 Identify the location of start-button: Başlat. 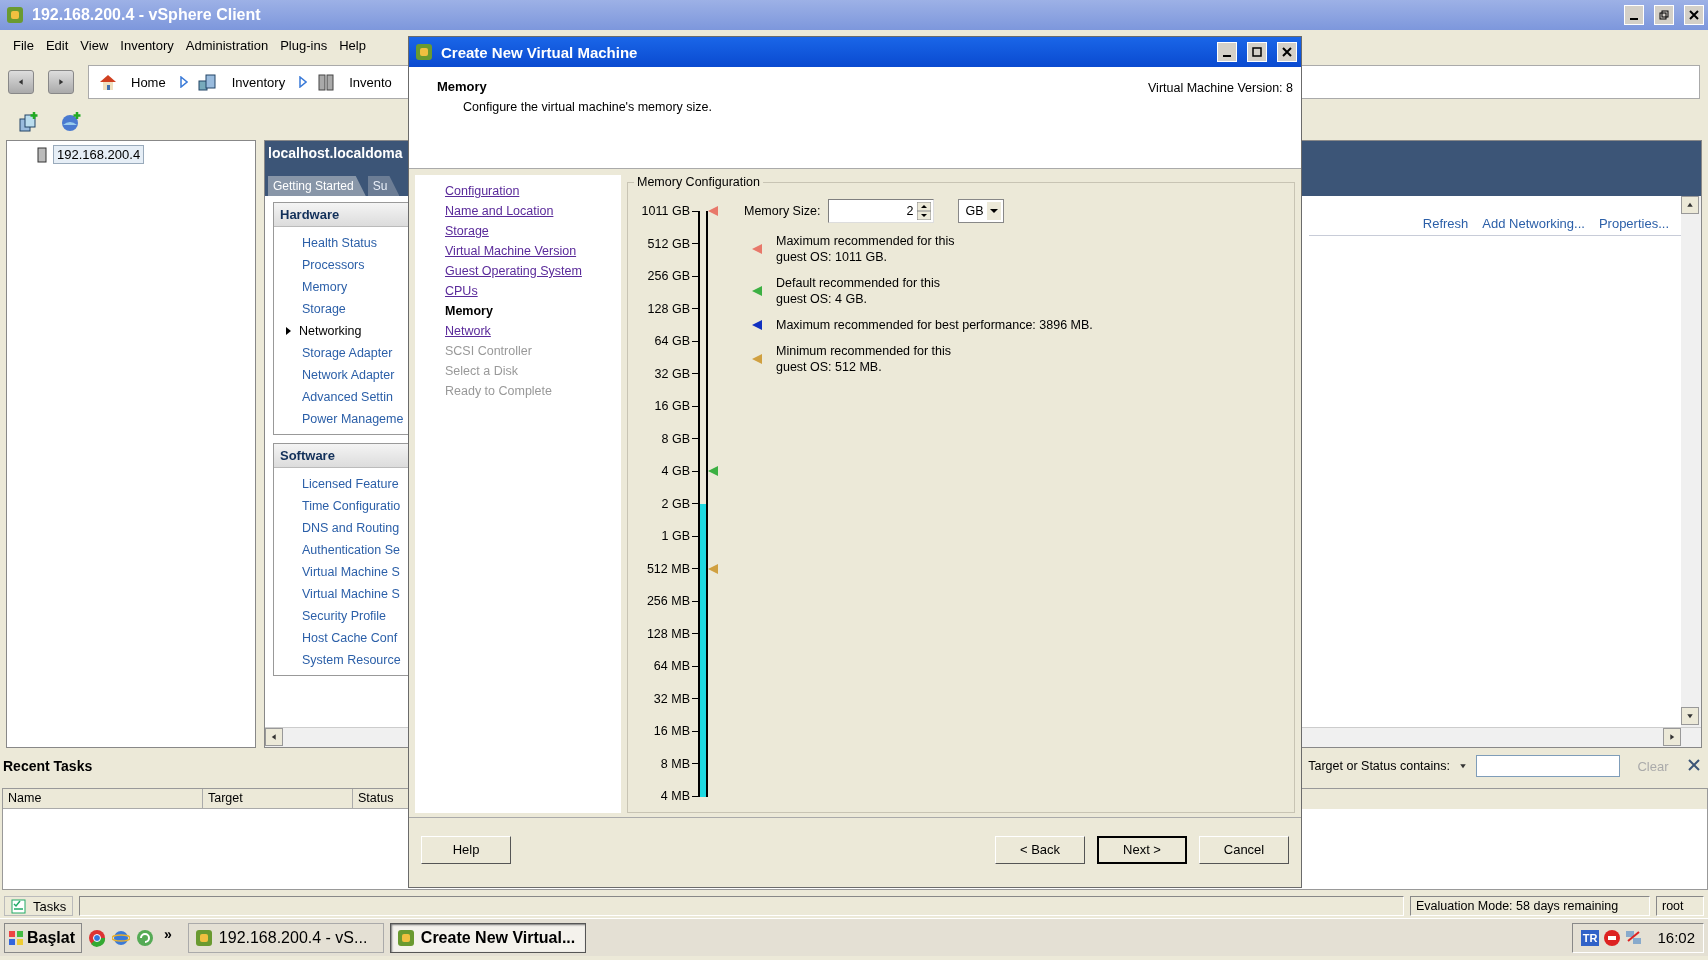
(43, 937).